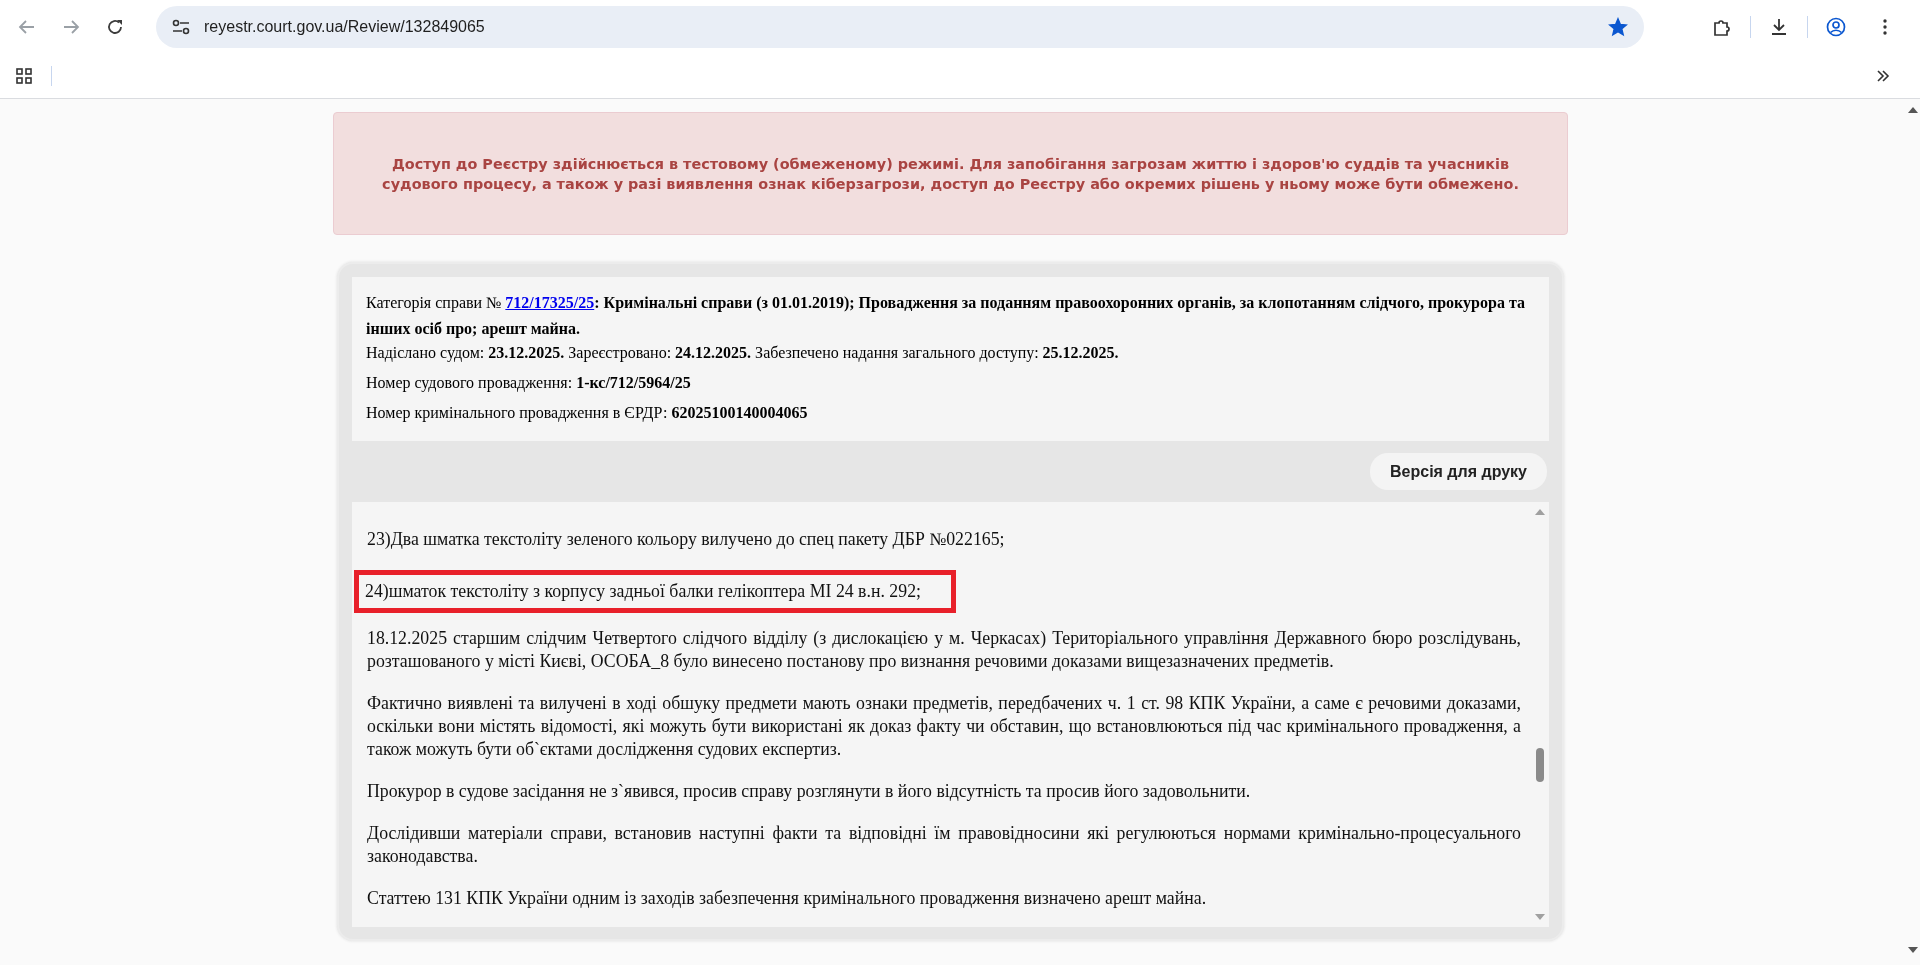 The image size is (1920, 965). What do you see at coordinates (1885, 27) in the screenshot?
I see `menu-icon` at bounding box center [1885, 27].